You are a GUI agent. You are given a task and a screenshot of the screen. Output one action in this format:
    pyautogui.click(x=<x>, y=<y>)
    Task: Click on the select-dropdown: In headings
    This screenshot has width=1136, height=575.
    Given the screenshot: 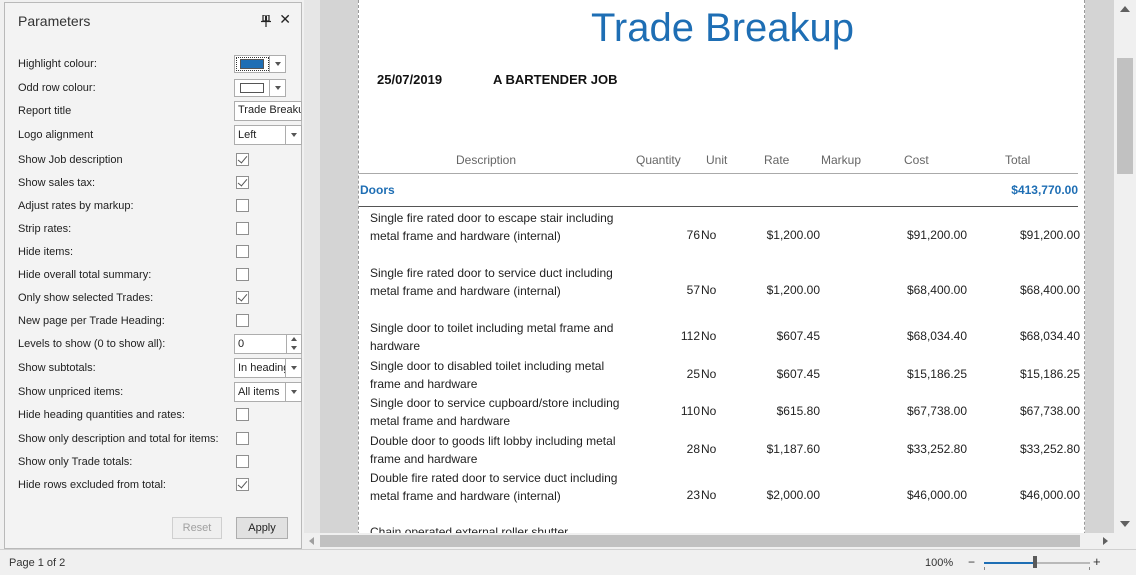 What is the action you would take?
    pyautogui.click(x=268, y=367)
    